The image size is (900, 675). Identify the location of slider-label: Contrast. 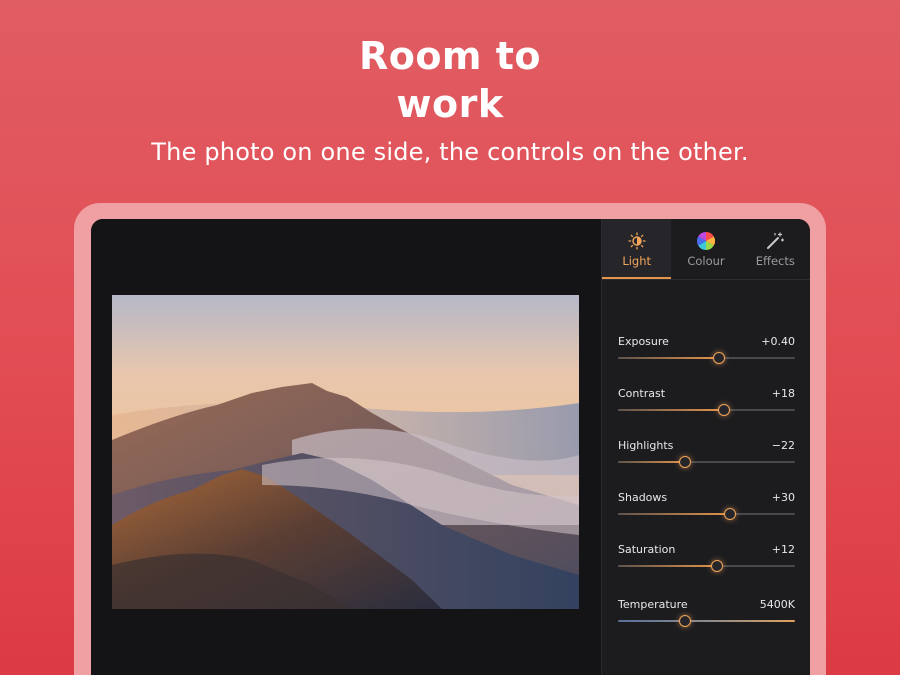
(642, 393).